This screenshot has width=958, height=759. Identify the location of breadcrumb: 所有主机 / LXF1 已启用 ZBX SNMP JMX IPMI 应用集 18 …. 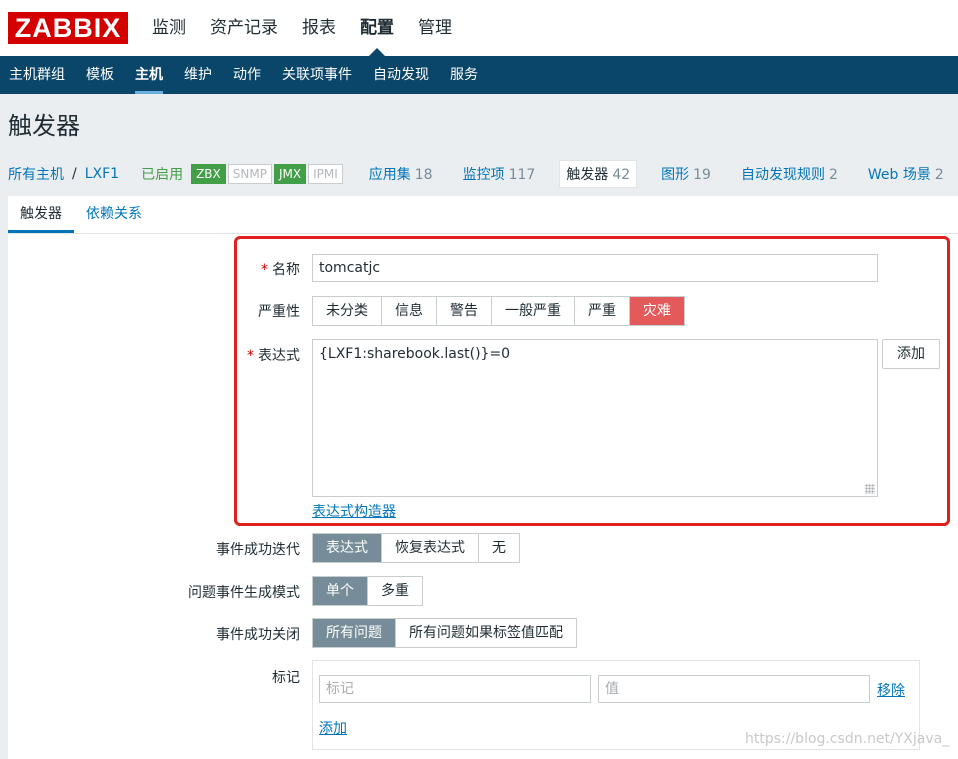
(479, 174).